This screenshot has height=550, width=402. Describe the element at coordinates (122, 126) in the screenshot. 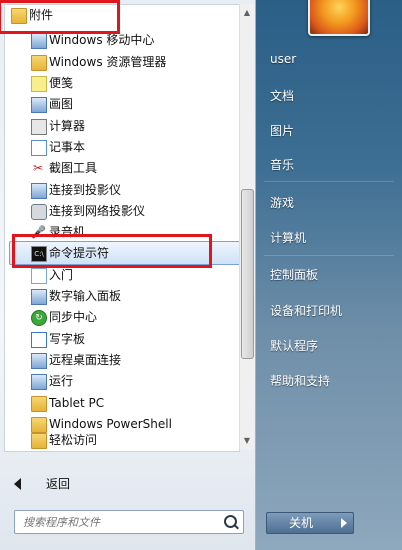

I see `program-item-calculator: 计算器` at that location.